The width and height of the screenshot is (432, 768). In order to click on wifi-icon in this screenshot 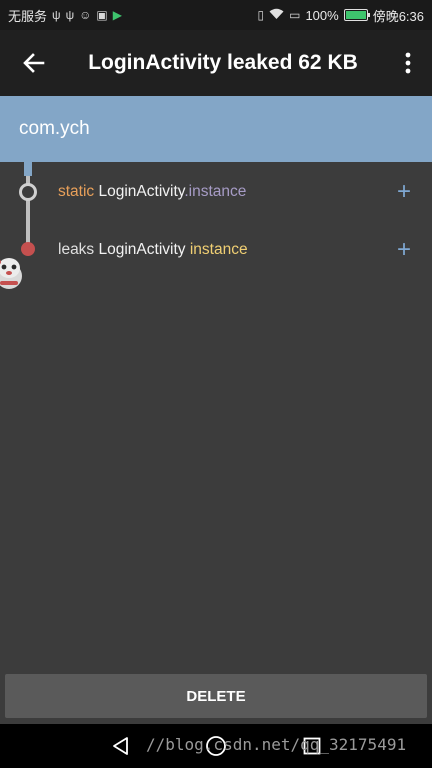, I will do `click(276, 15)`.